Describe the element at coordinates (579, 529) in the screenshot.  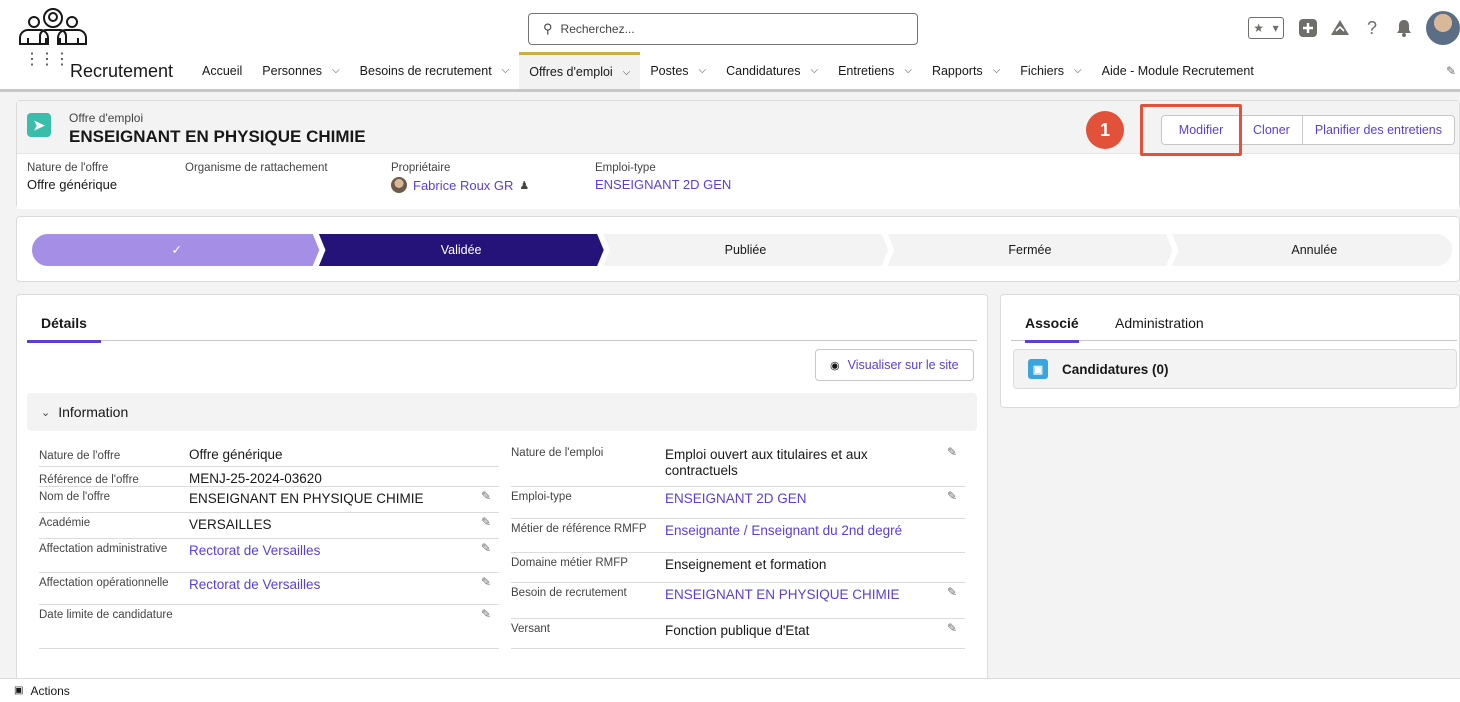
I see `field-label: Métier de référence RMFP` at that location.